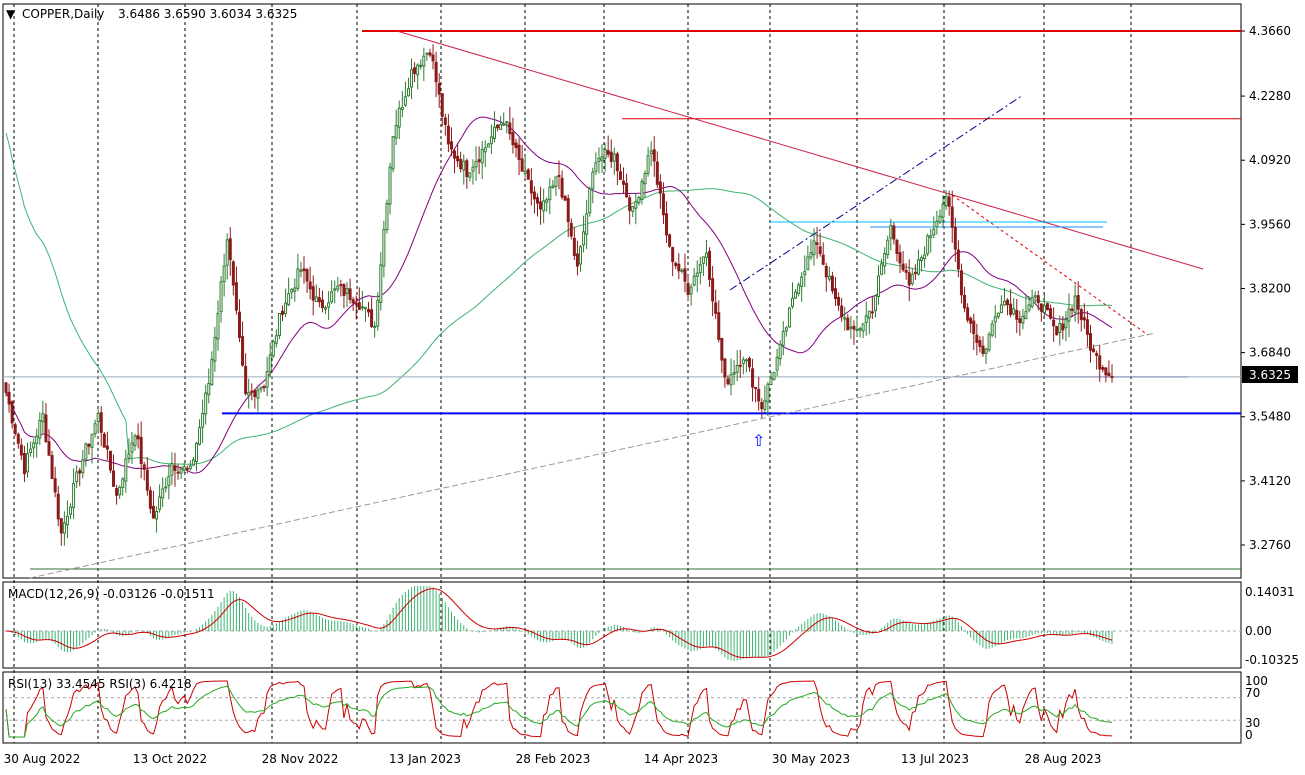 The image size is (1305, 775). I want to click on price-tick-label: 3.9560, so click(1270, 224).